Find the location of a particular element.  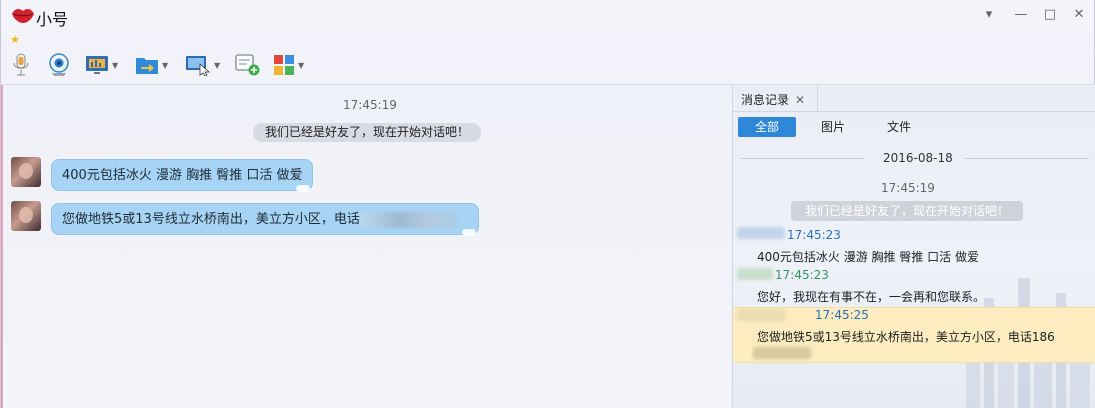

history-entry-text: 您做地铁5或13号线立水桥南出，美立方小区，电话186 is located at coordinates (906, 337).